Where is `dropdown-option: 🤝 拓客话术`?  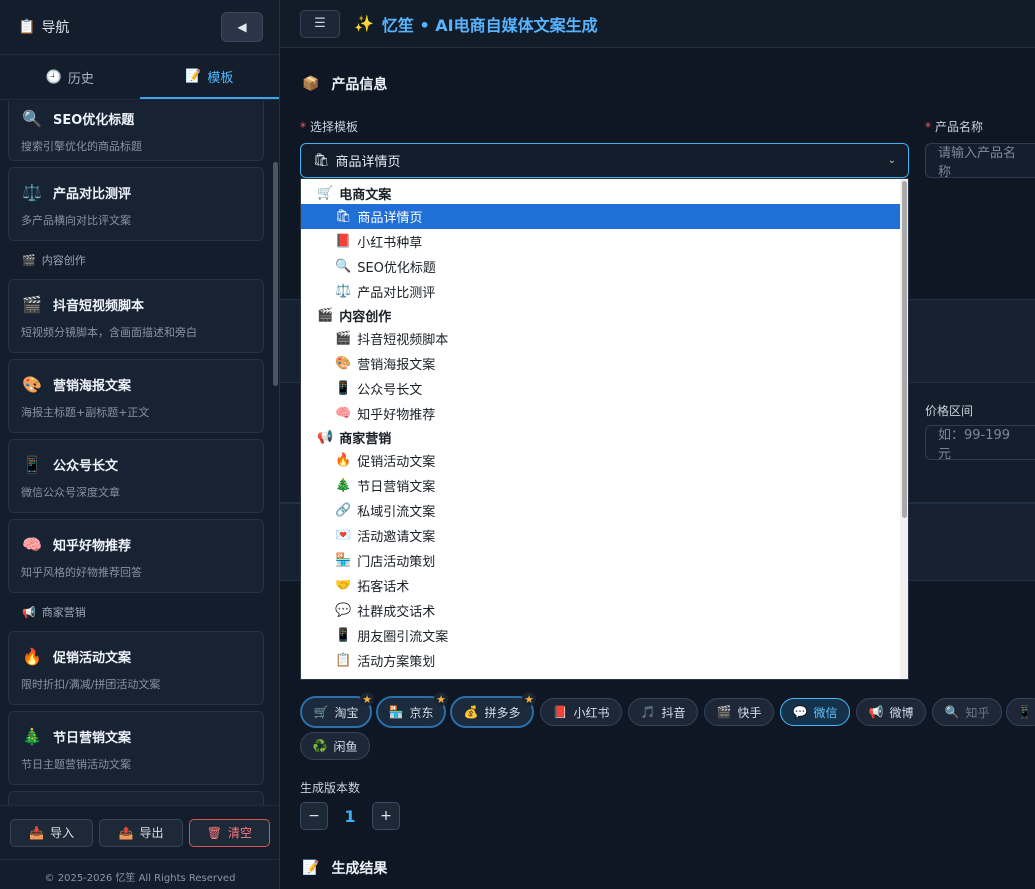
dropdown-option: 🤝 拓客话术 is located at coordinates (604, 585).